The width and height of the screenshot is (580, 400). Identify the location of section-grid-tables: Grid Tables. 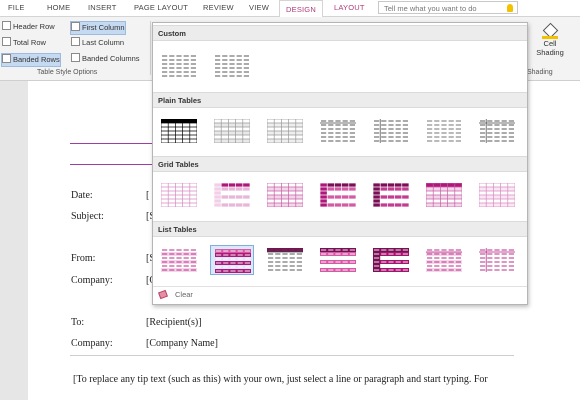
(340, 164).